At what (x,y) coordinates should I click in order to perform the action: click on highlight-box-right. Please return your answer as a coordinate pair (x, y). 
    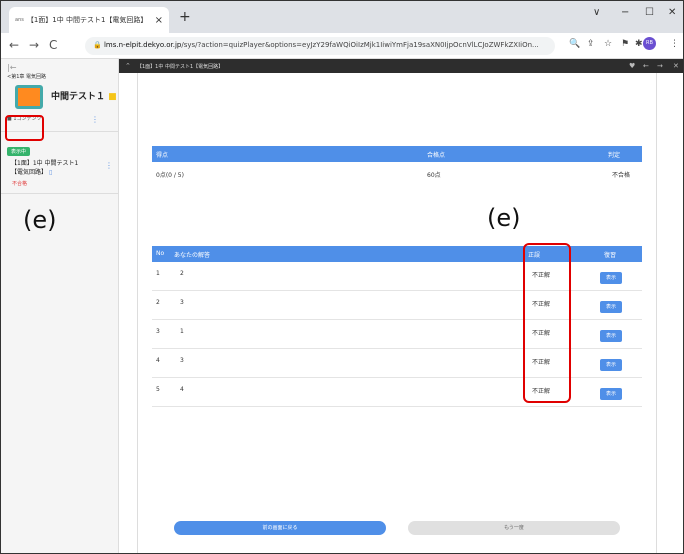
    Looking at the image, I should click on (547, 323).